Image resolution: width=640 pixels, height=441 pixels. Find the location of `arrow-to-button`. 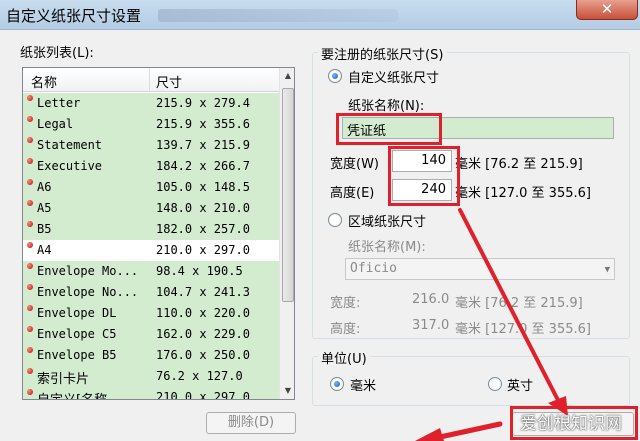

arrow-to-button is located at coordinates (513, 312).